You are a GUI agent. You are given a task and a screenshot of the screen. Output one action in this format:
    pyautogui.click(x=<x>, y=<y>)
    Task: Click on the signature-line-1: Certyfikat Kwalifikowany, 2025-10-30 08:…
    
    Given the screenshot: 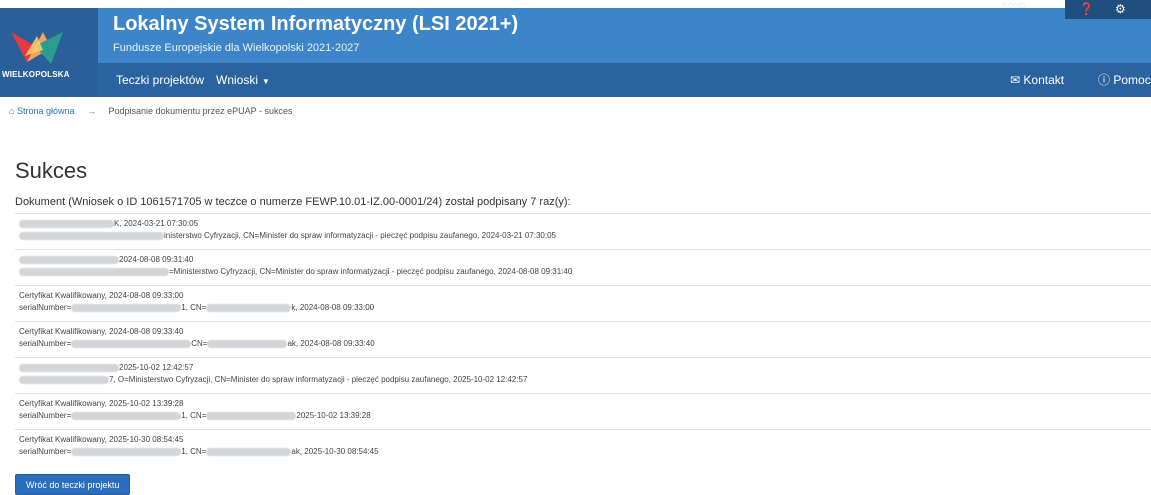 What is the action you would take?
    pyautogui.click(x=101, y=439)
    